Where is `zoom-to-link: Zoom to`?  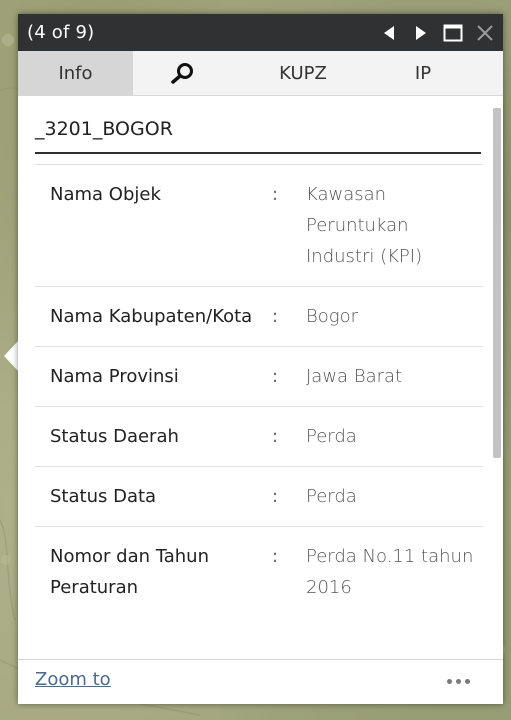
zoom-to-link: Zoom to is located at coordinates (73, 679).